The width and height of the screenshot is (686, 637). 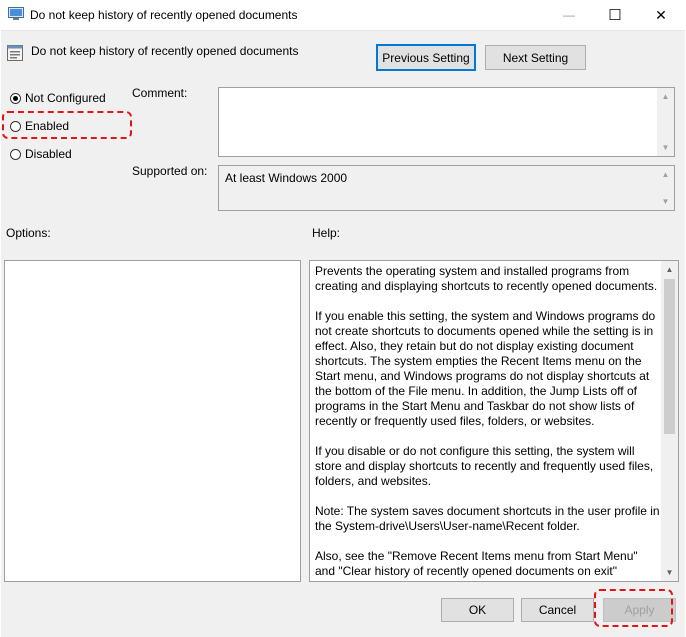 I want to click on ok-button: OK, so click(x=477, y=610).